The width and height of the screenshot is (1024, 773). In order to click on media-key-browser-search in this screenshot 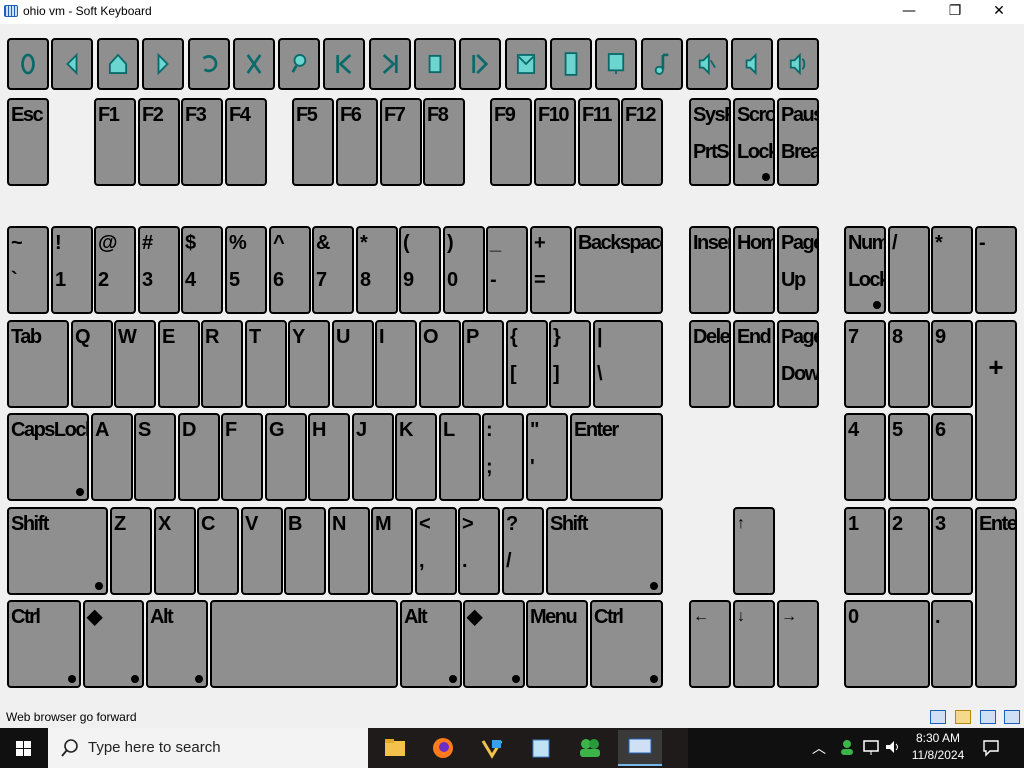, I will do `click(299, 64)`.